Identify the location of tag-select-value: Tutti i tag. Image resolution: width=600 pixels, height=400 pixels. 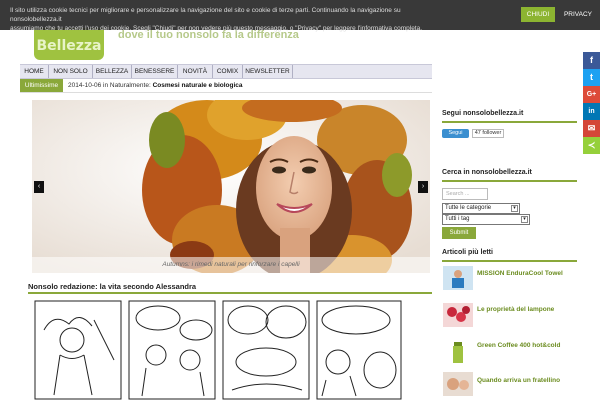
(457, 219).